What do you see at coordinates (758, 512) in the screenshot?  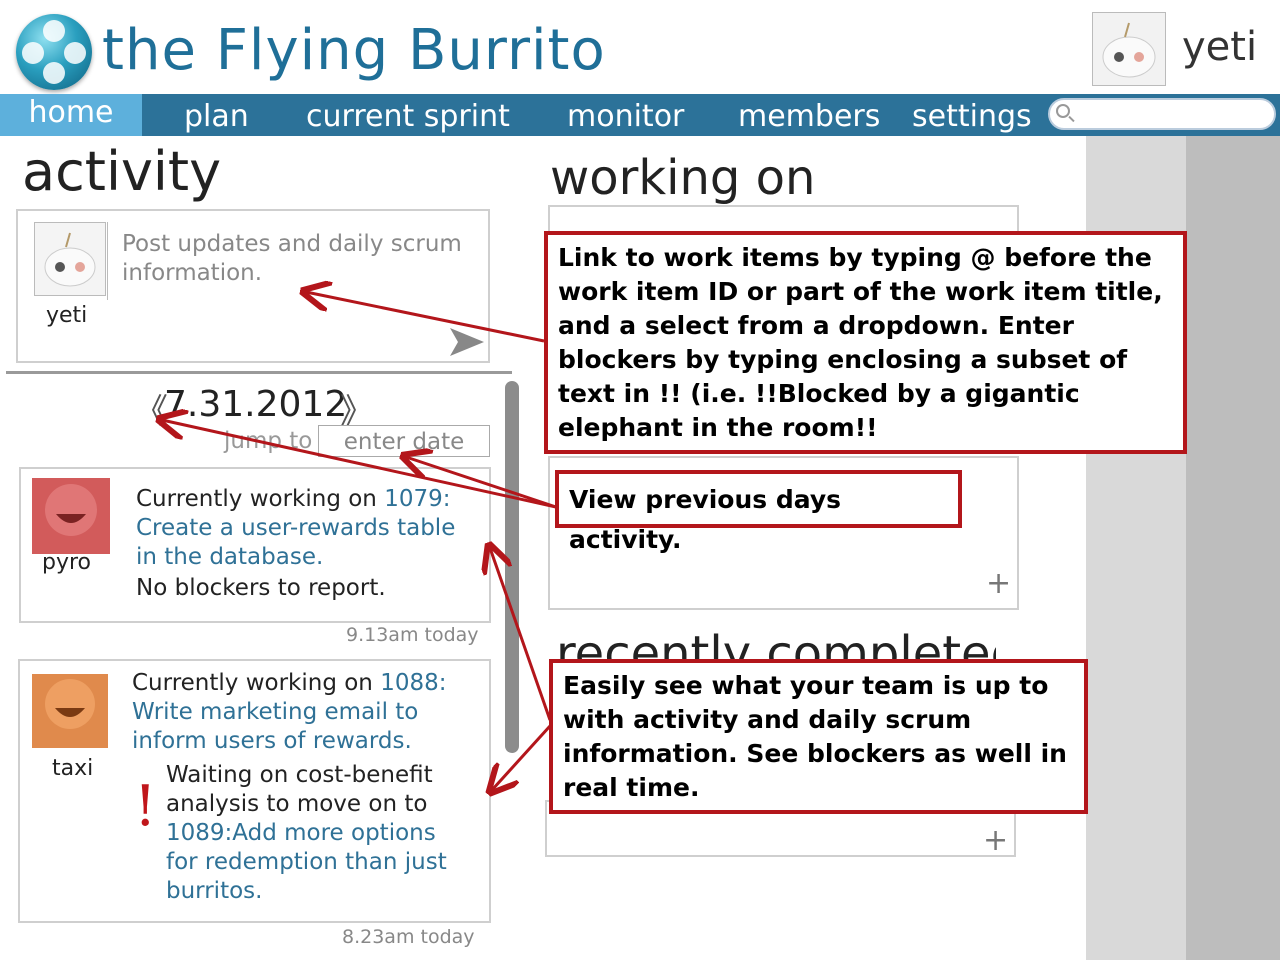 I see `callout-previous-days: View previous days activity.` at bounding box center [758, 512].